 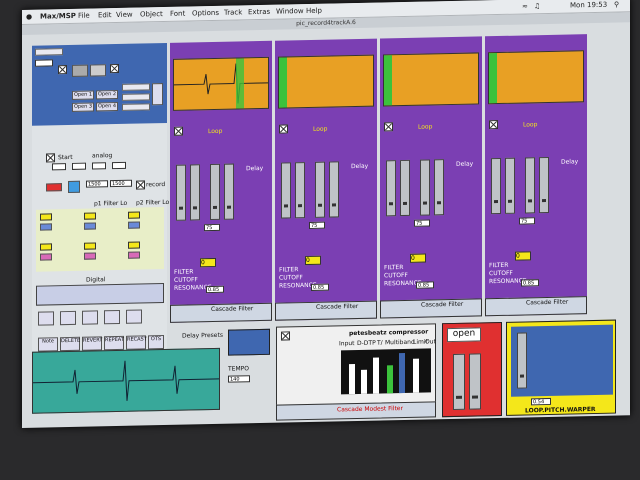 I want to click on track-4-filter-val: 0, so click(x=523, y=256).